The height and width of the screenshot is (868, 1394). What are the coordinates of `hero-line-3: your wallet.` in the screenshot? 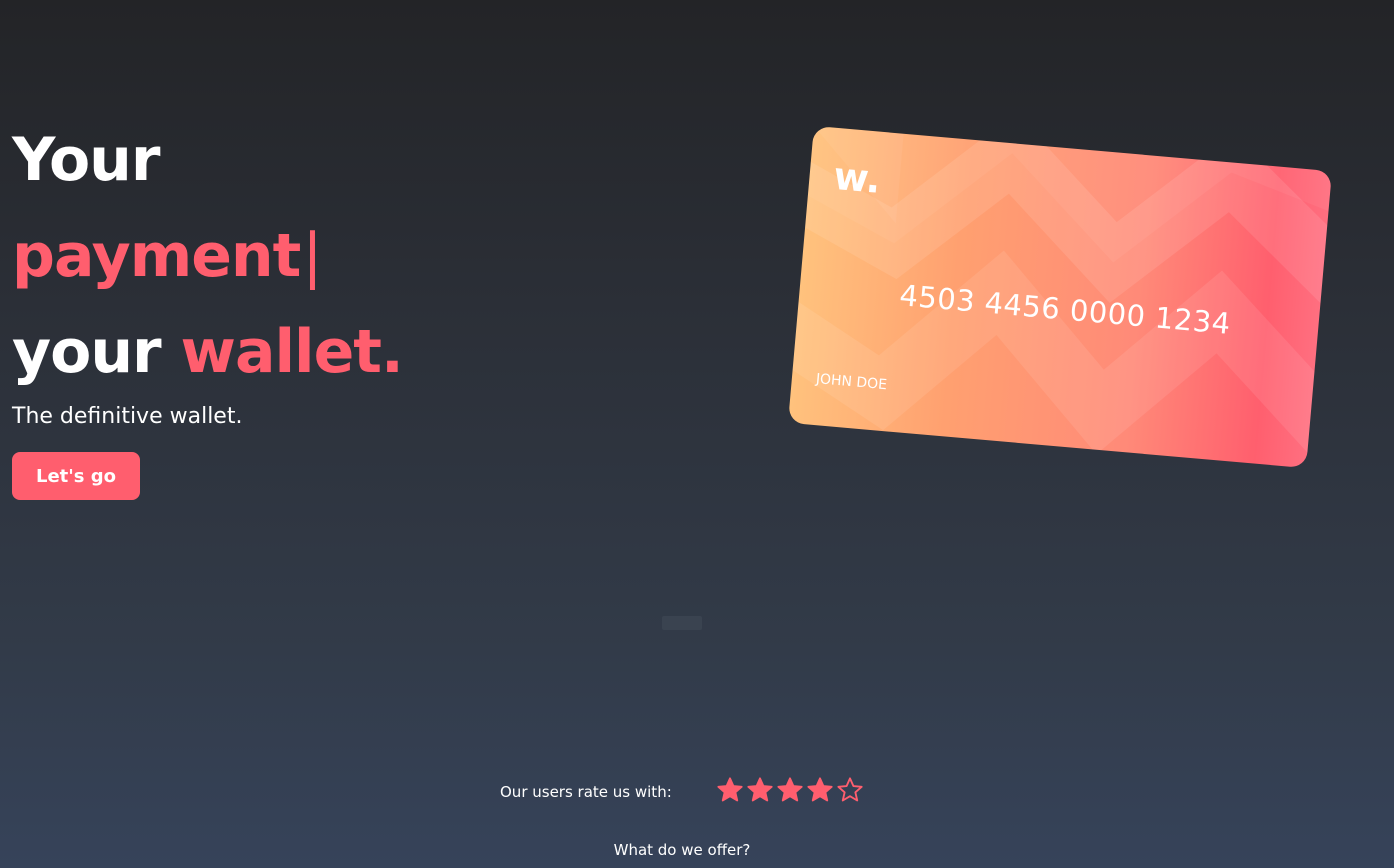 It's located at (208, 352).